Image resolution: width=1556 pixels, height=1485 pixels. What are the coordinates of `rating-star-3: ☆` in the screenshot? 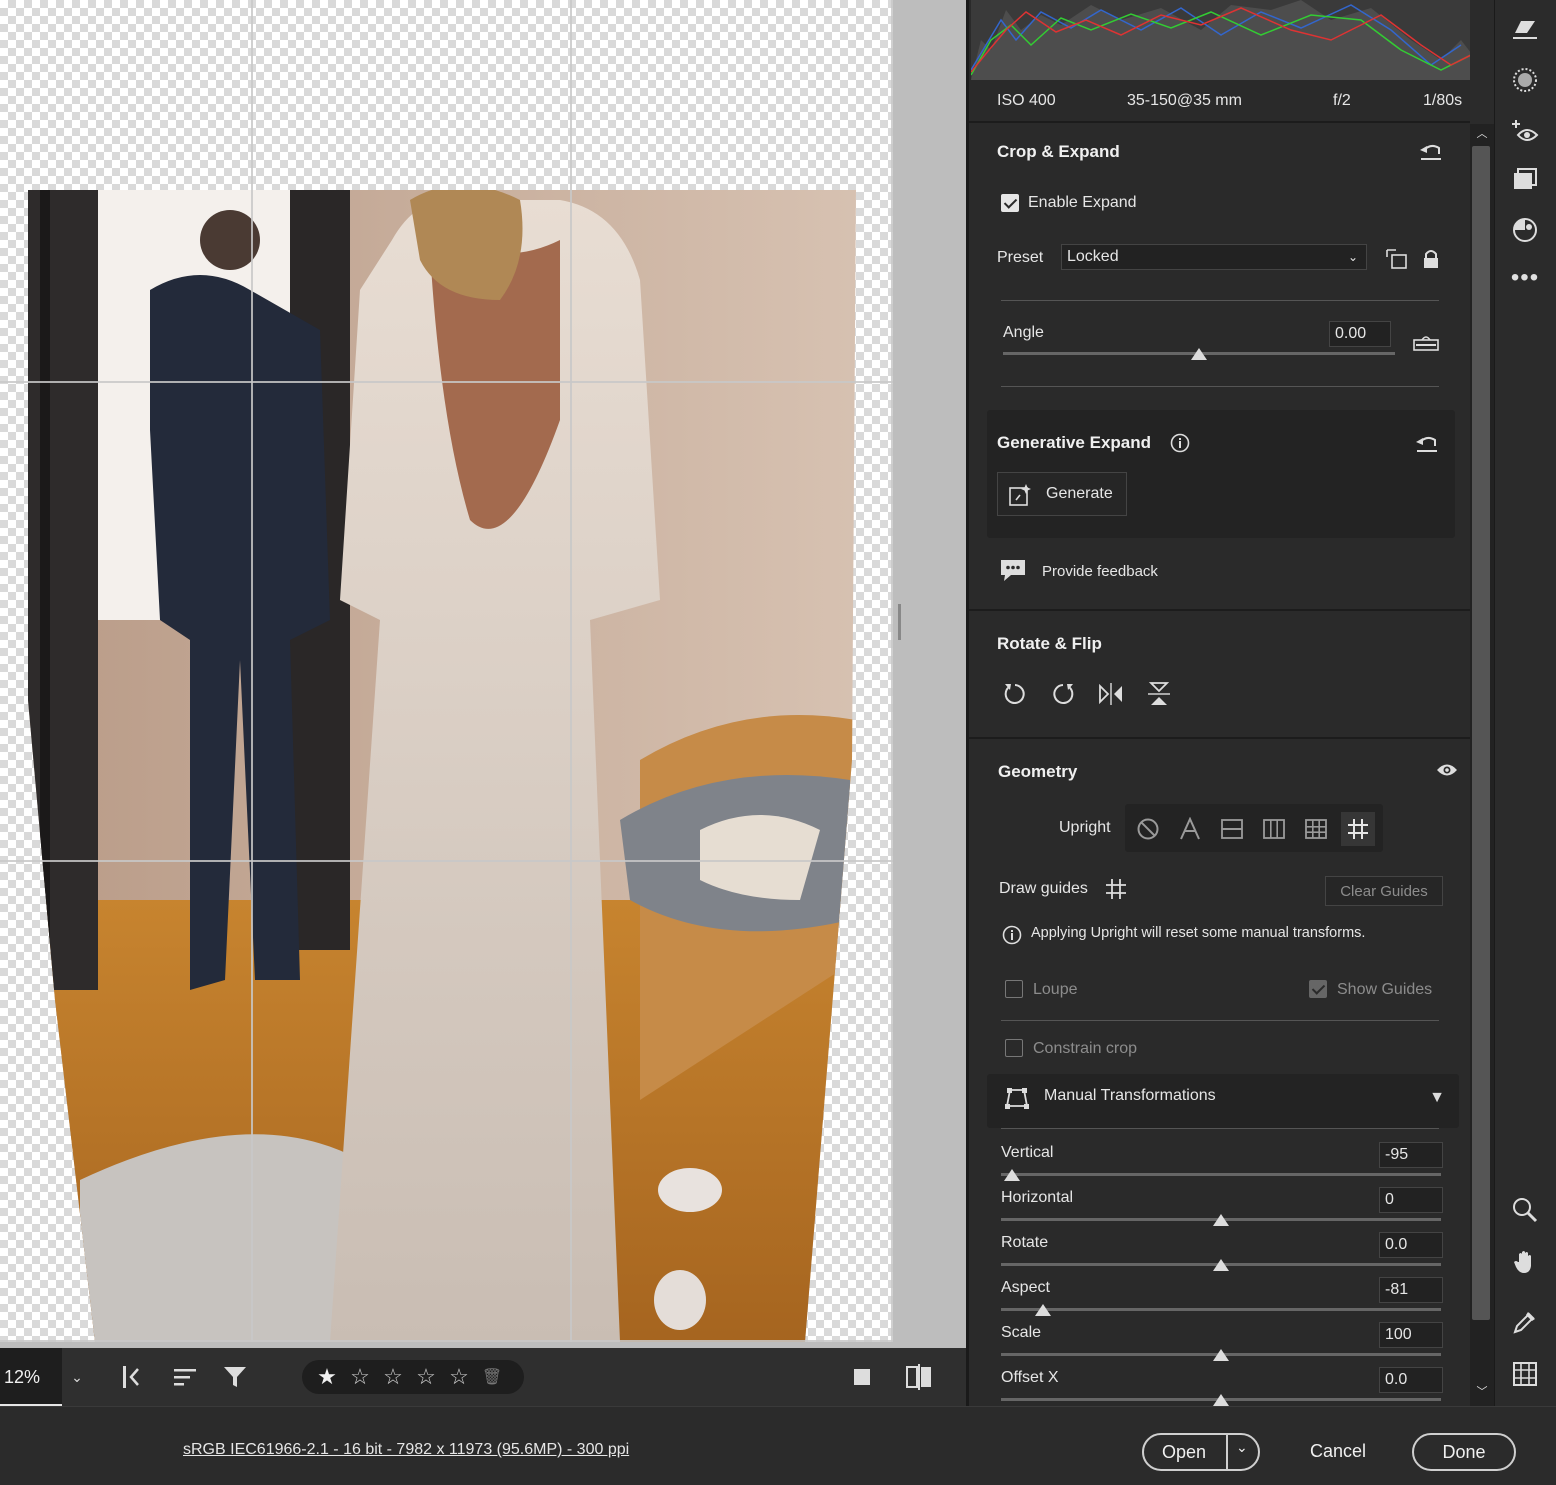 It's located at (393, 1377).